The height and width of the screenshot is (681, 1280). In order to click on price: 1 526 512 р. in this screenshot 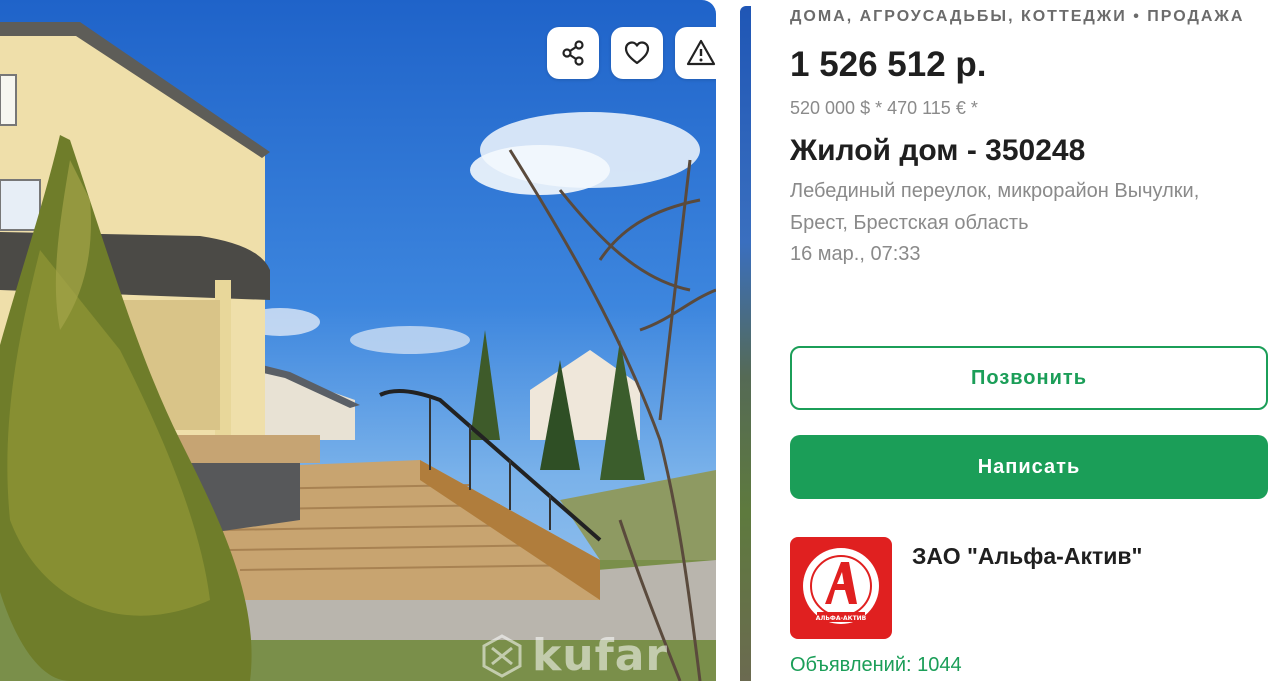, I will do `click(888, 64)`.